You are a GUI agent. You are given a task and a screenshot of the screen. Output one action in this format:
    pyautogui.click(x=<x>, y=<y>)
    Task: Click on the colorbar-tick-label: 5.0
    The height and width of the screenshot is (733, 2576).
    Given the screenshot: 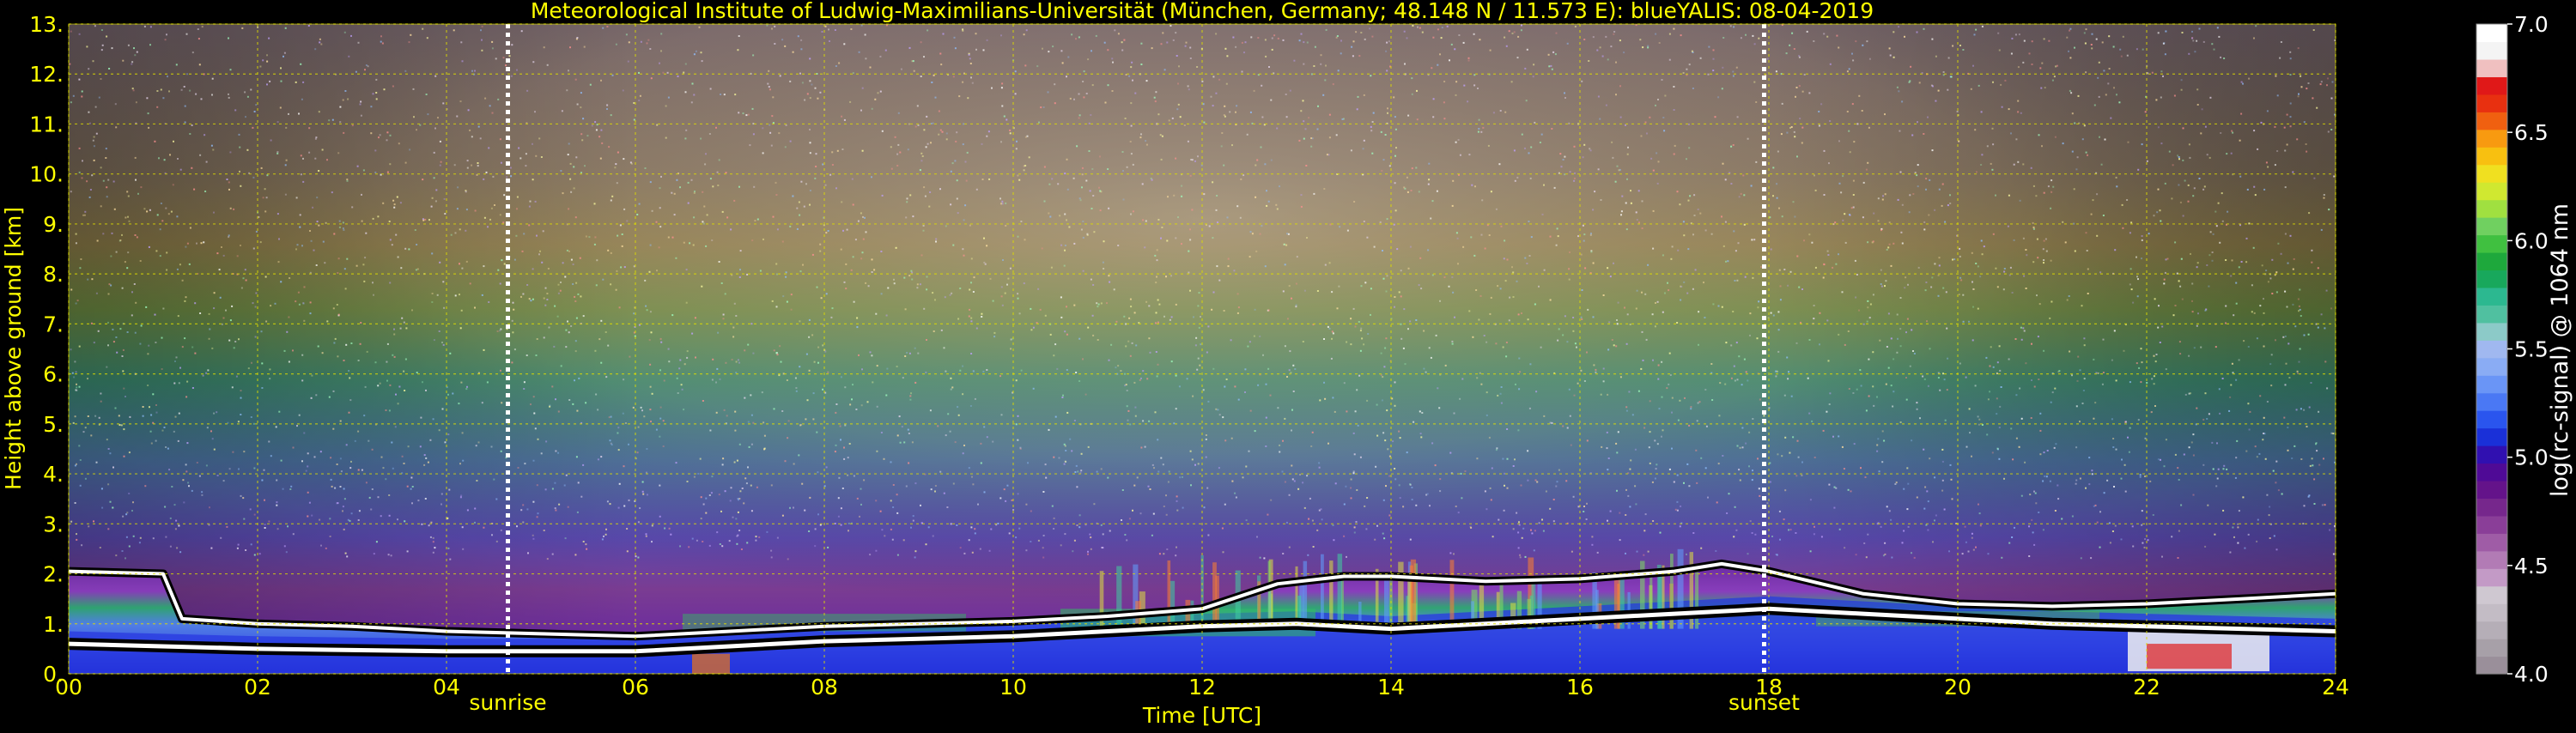 What is the action you would take?
    pyautogui.click(x=2531, y=457)
    